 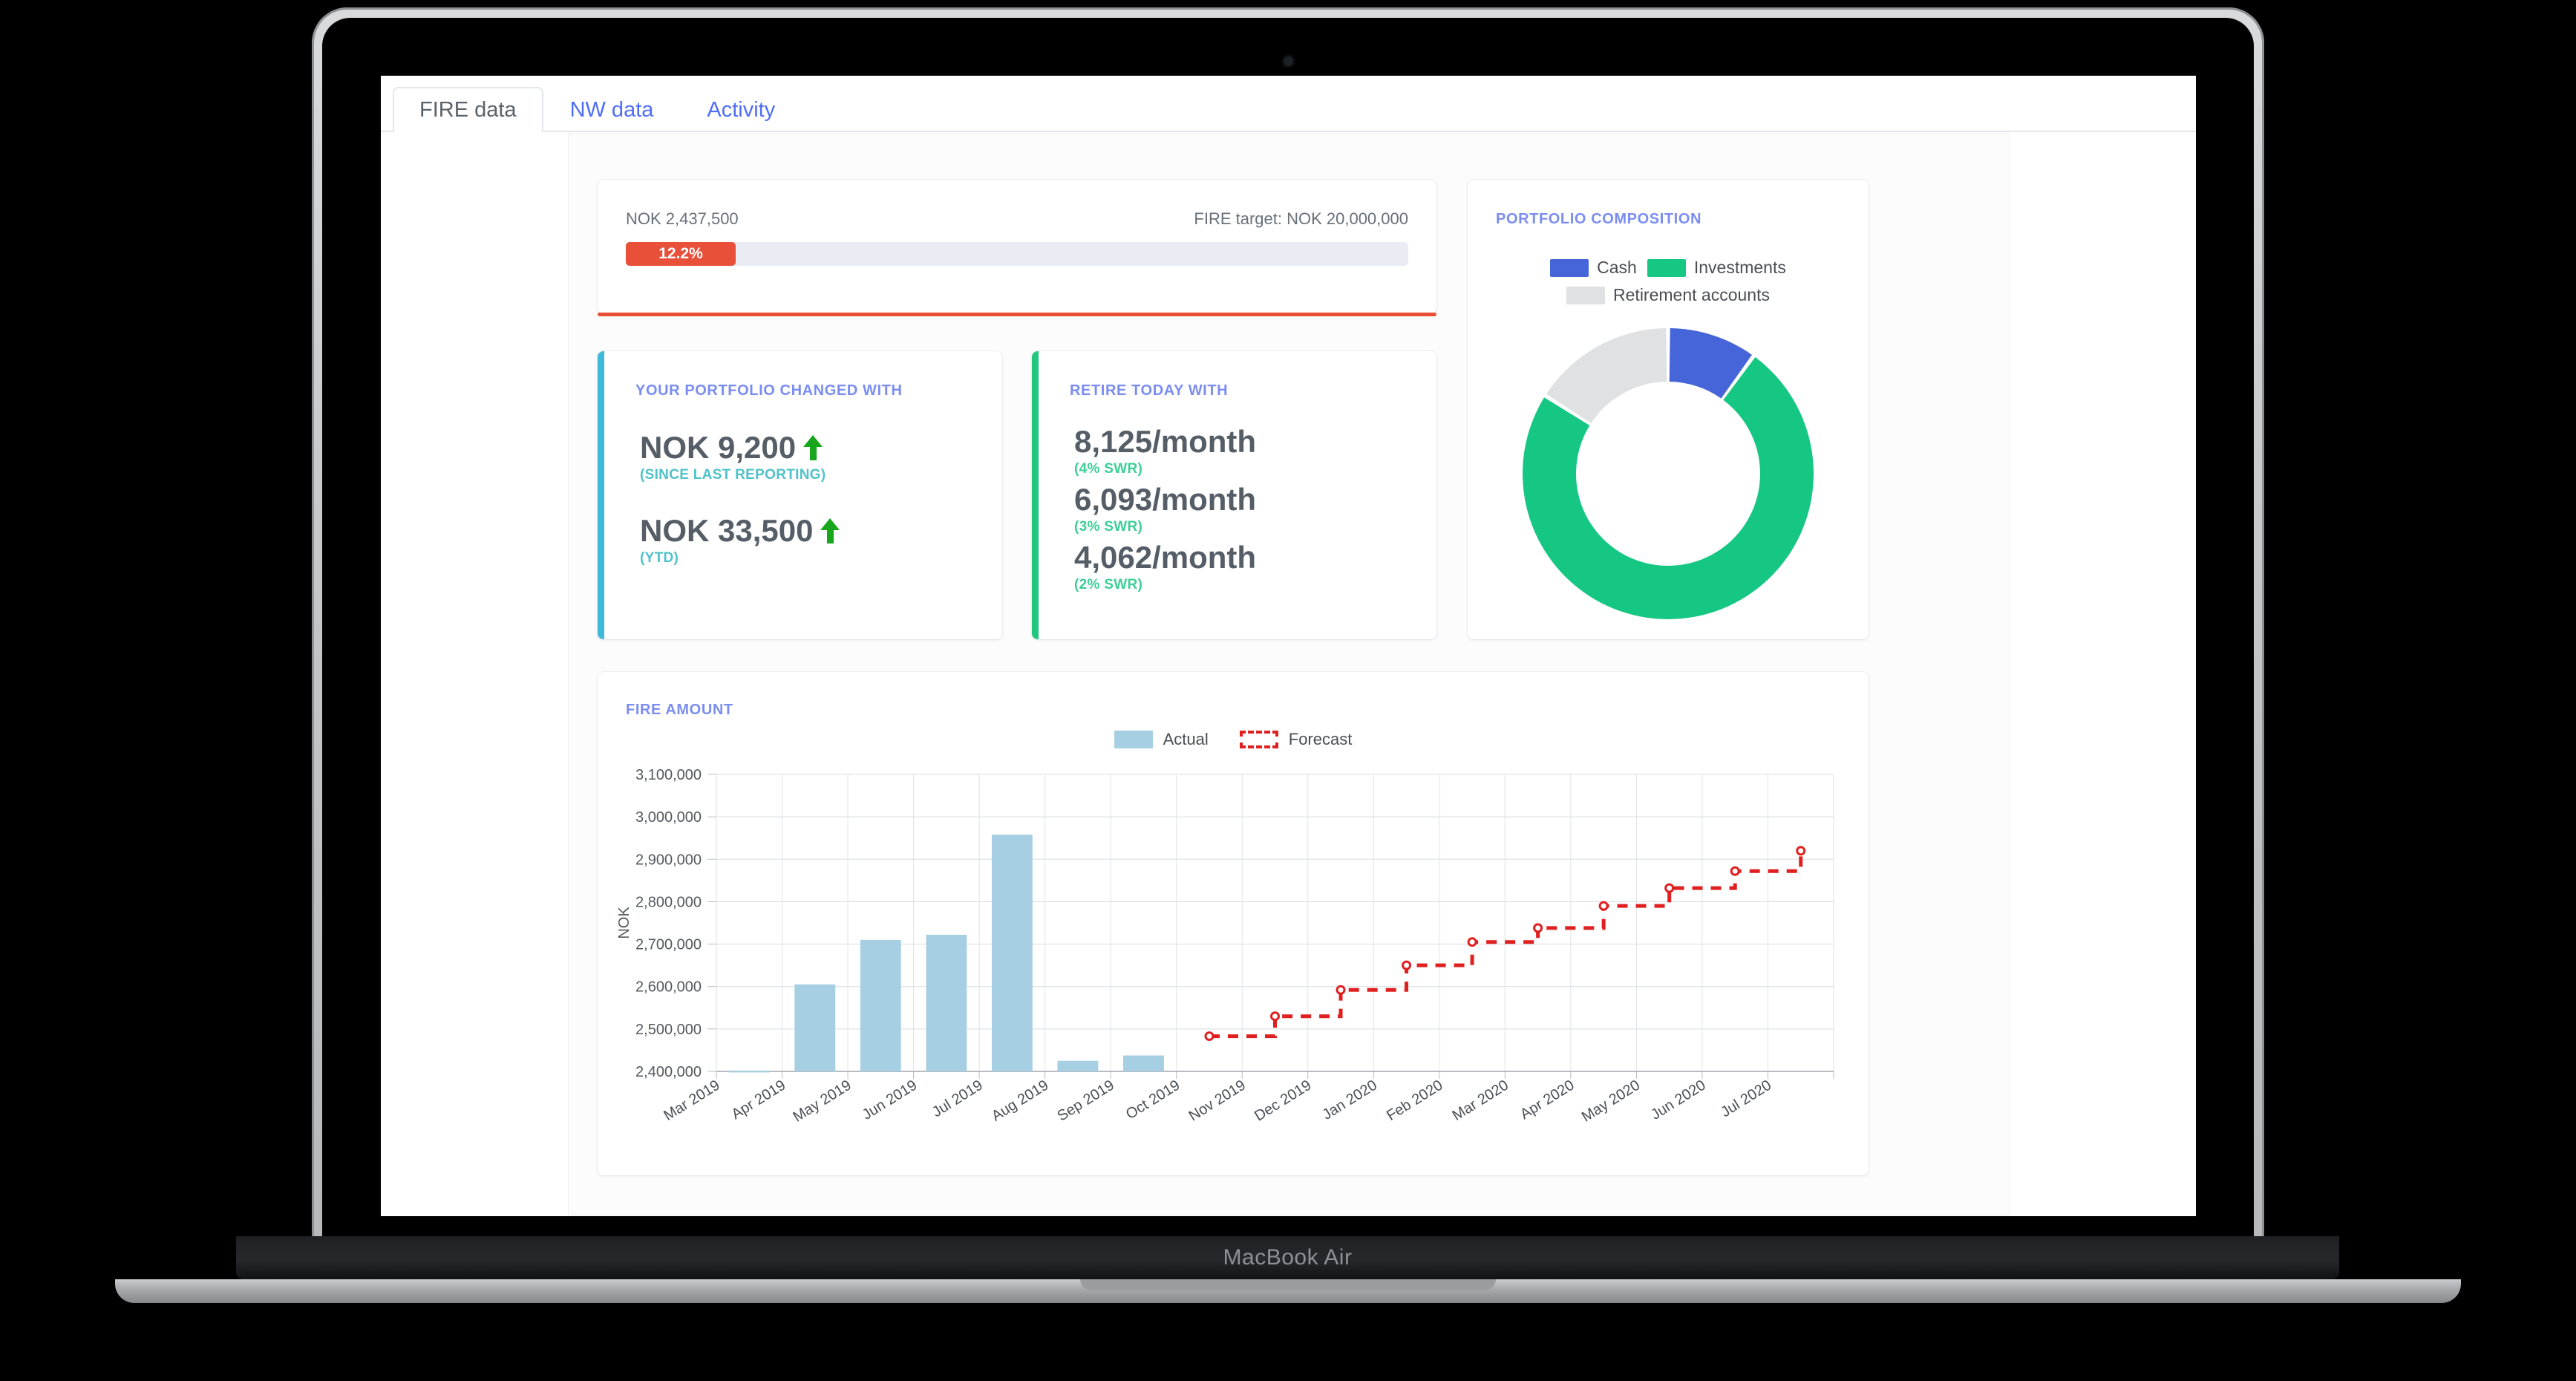 What do you see at coordinates (769, 390) in the screenshot?
I see `portfolio-change-title: YOUR PORTFOLIO CHANGED WITH` at bounding box center [769, 390].